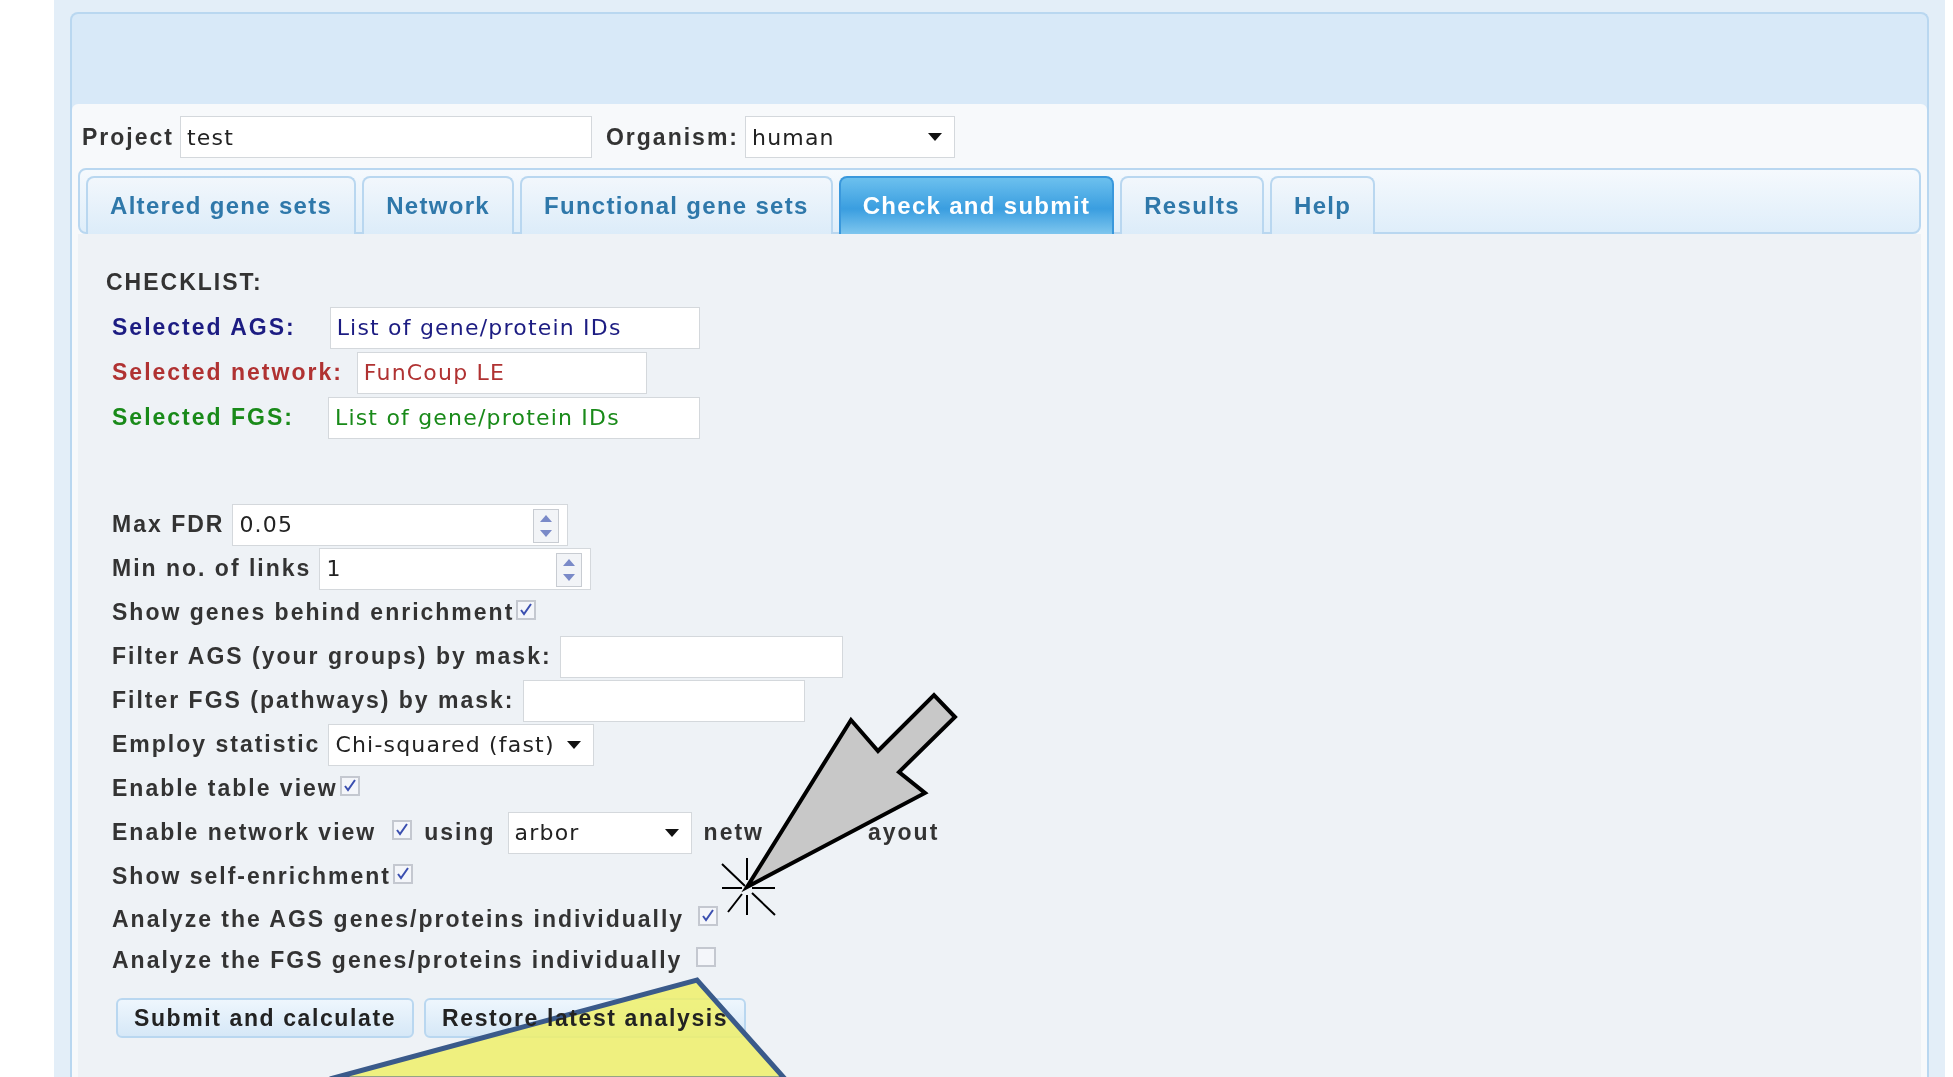 The image size is (1953, 1077). Describe the element at coordinates (203, 417) in the screenshot. I see `checklist-label: Selected FGS:` at that location.